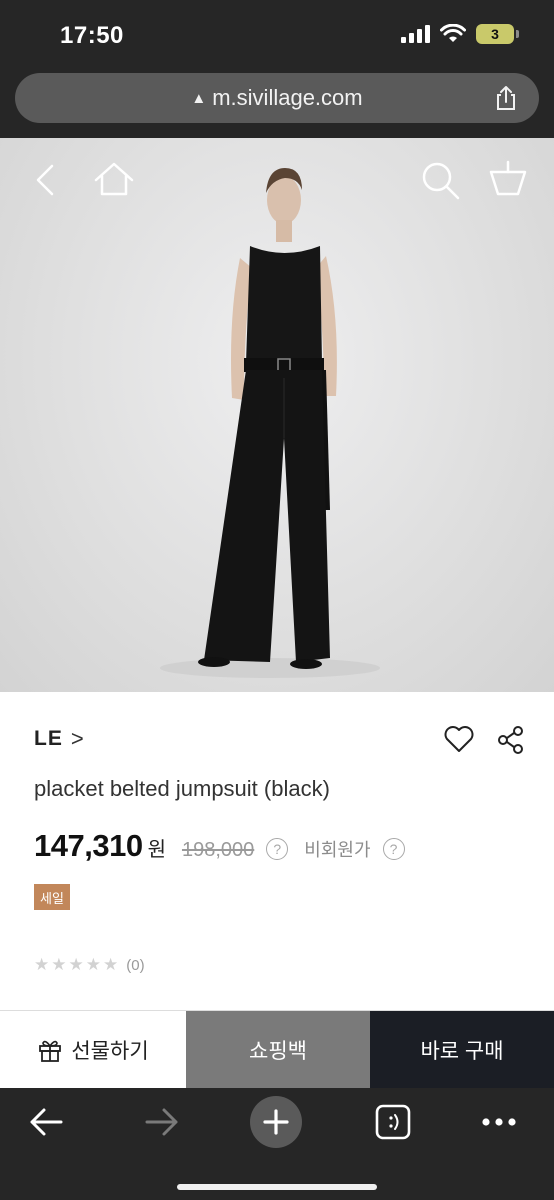  What do you see at coordinates (440, 180) in the screenshot?
I see `search-icon` at bounding box center [440, 180].